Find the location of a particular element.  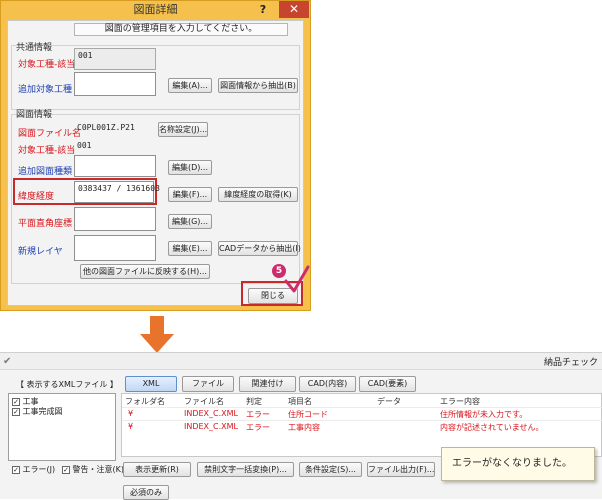

table-cell: 住所コード is located at coordinates (308, 414).